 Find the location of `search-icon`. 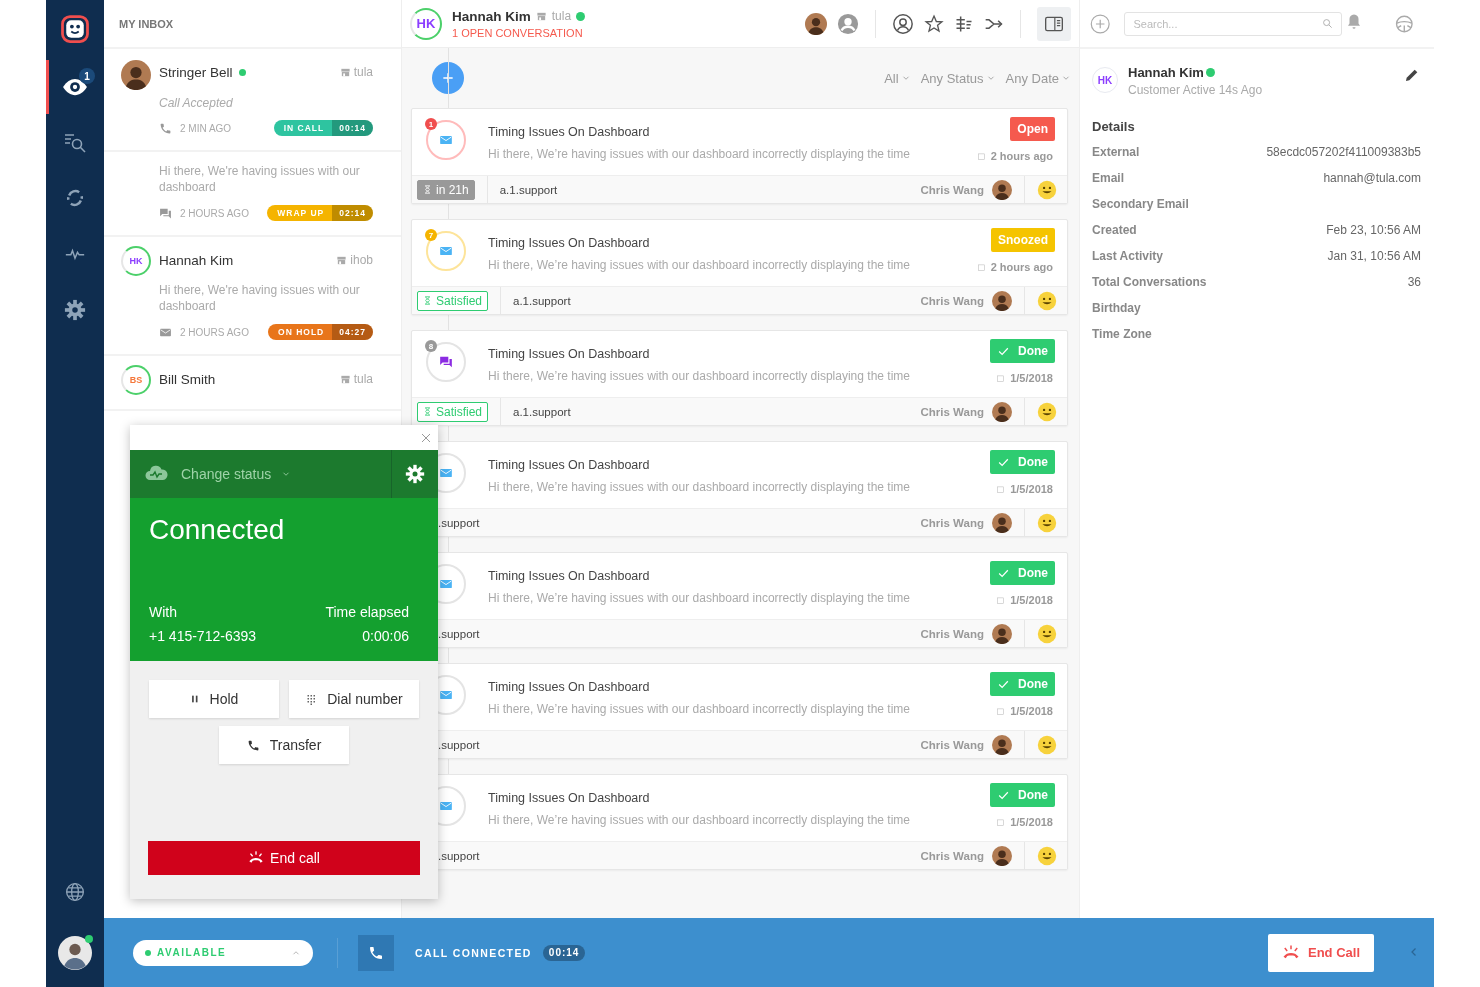

search-icon is located at coordinates (1328, 23).